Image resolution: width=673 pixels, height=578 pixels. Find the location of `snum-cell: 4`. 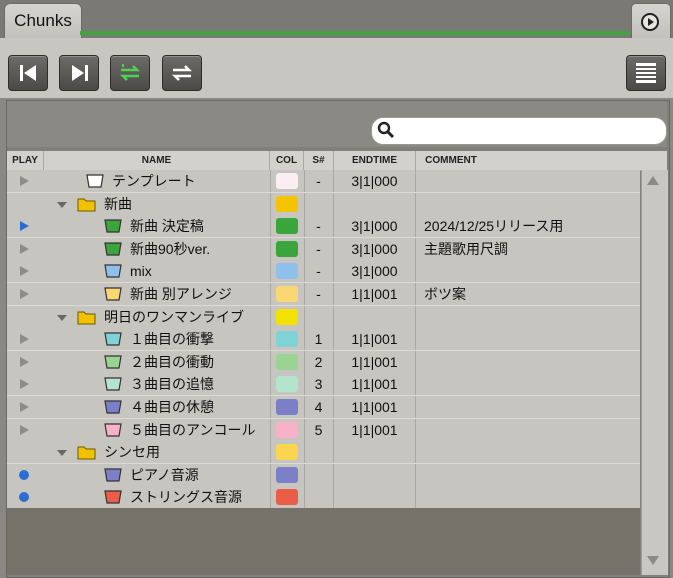

snum-cell: 4 is located at coordinates (319, 407).